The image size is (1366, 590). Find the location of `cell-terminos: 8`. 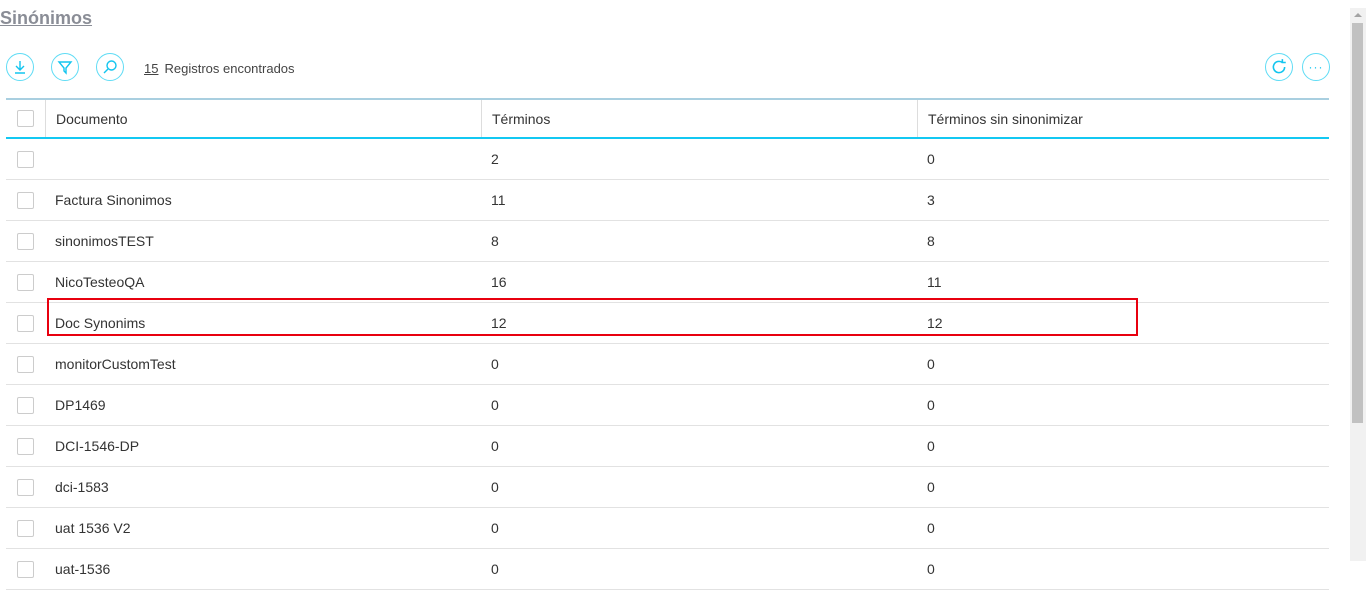

cell-terminos: 8 is located at coordinates (495, 241).